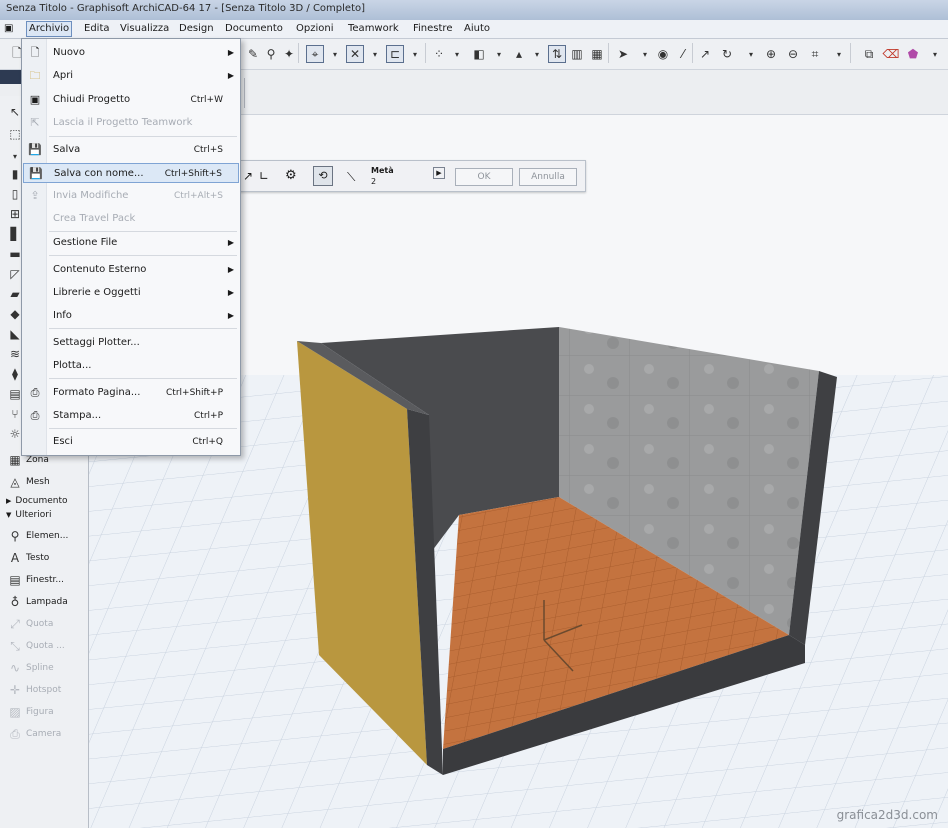 Image resolution: width=948 pixels, height=828 pixels. Describe the element at coordinates (793, 54) in the screenshot. I see `zoom-out-icon: ⊖` at that location.